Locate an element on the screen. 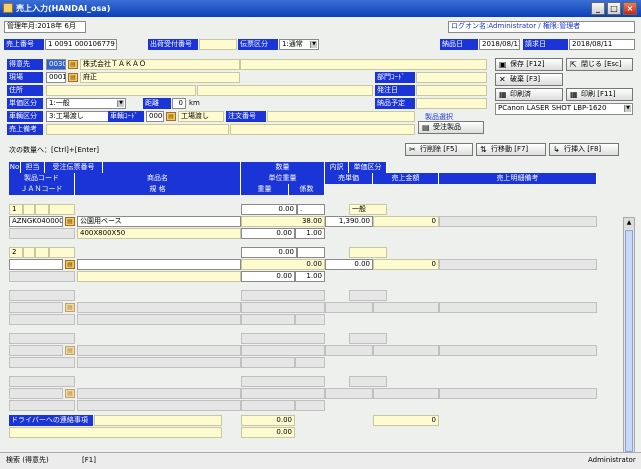 The width and height of the screenshot is (641, 469). row-unit-weight-field: 0.00 is located at coordinates (283, 264).